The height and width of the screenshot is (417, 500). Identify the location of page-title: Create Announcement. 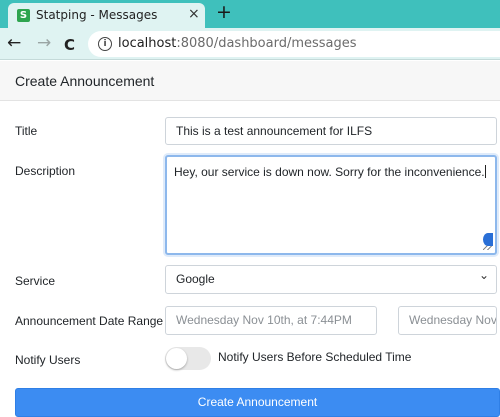
(85, 81).